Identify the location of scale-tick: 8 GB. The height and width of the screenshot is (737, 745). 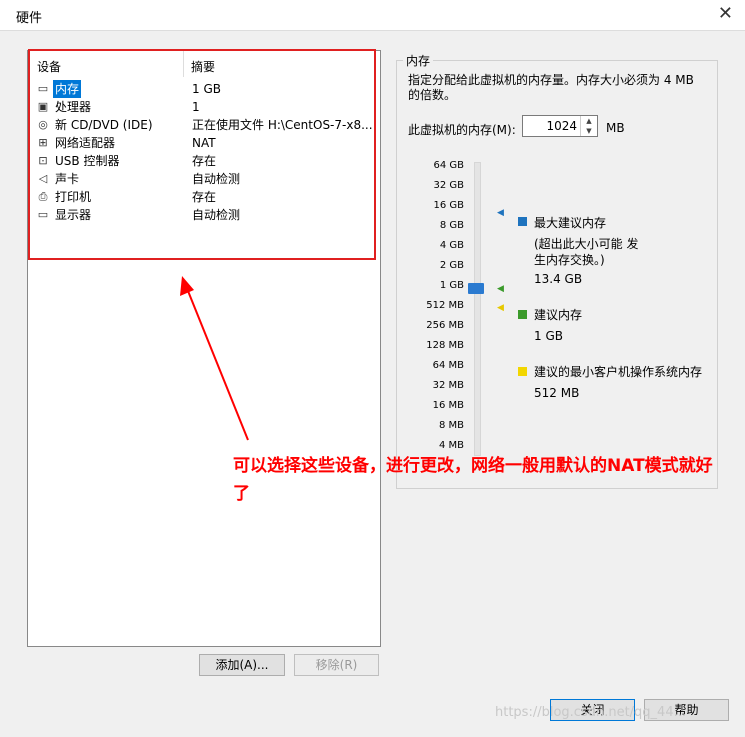
(451, 225).